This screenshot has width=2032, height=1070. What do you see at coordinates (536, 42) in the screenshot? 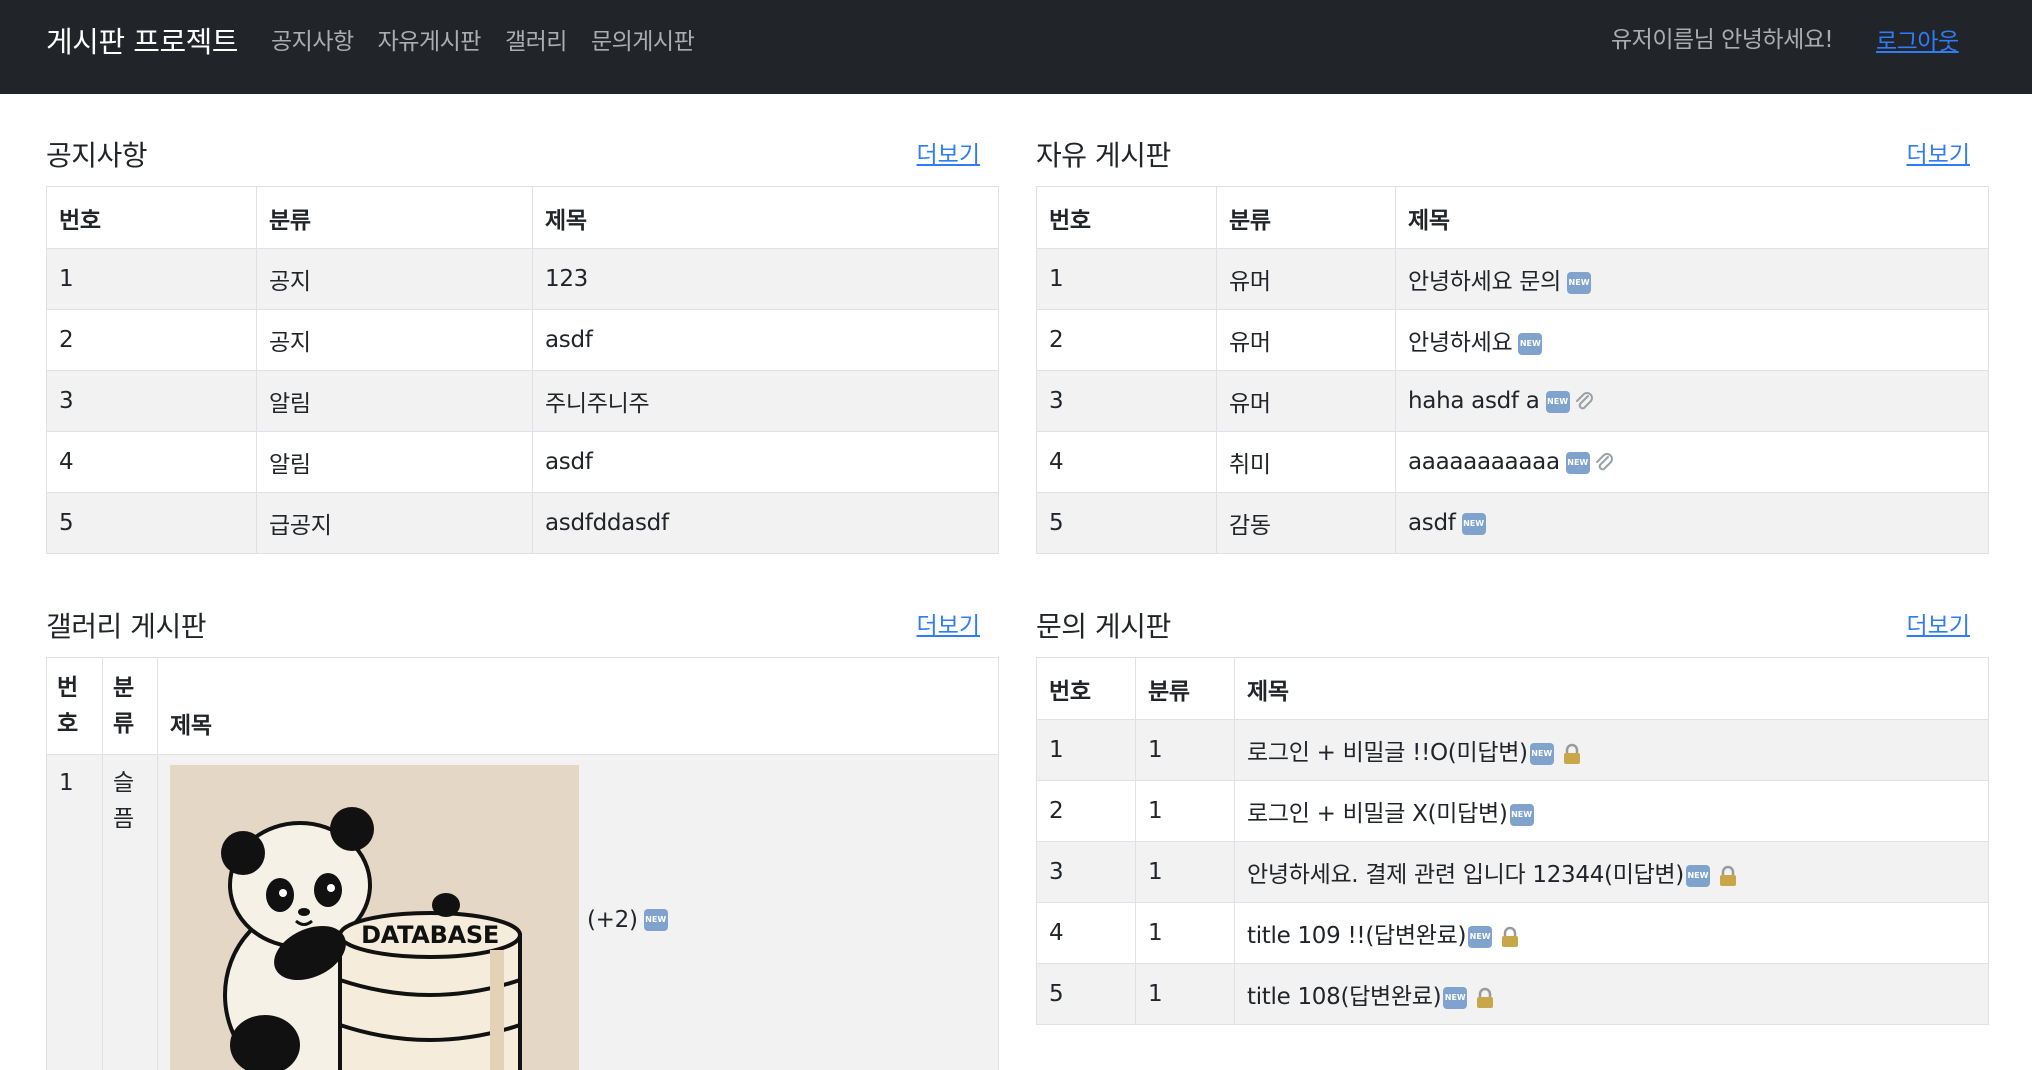
I see `nav-gallery: 갤러리` at bounding box center [536, 42].